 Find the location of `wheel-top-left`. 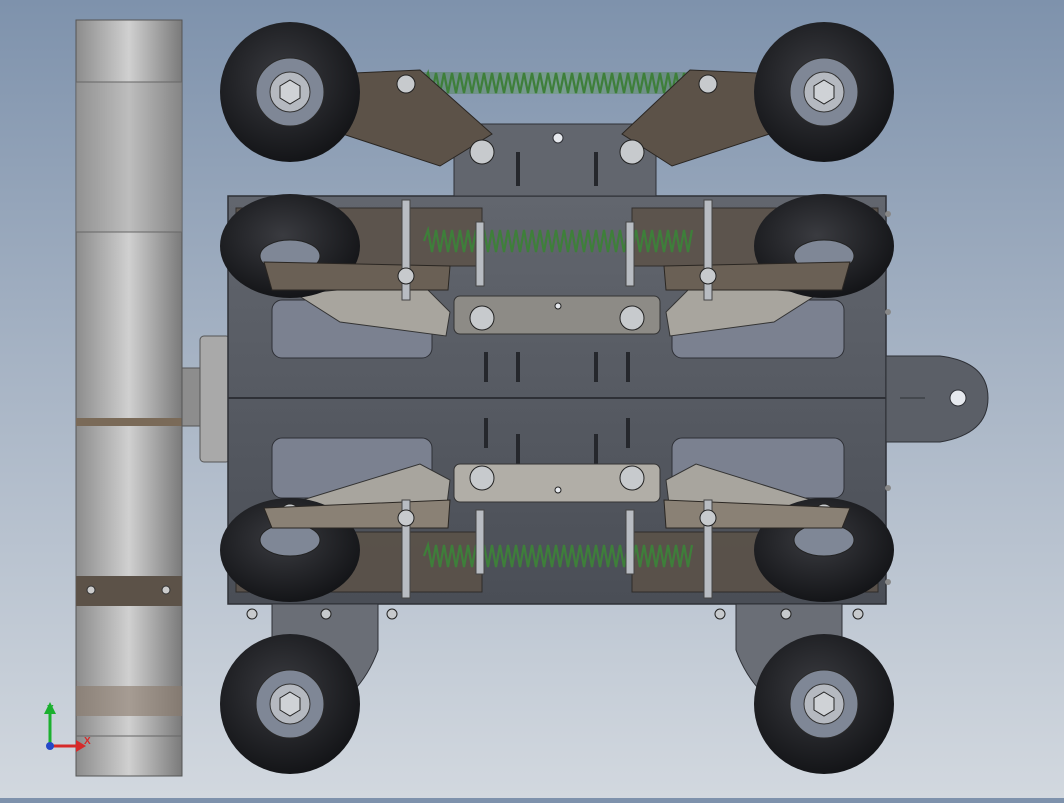

wheel-top-left is located at coordinates (290, 92).